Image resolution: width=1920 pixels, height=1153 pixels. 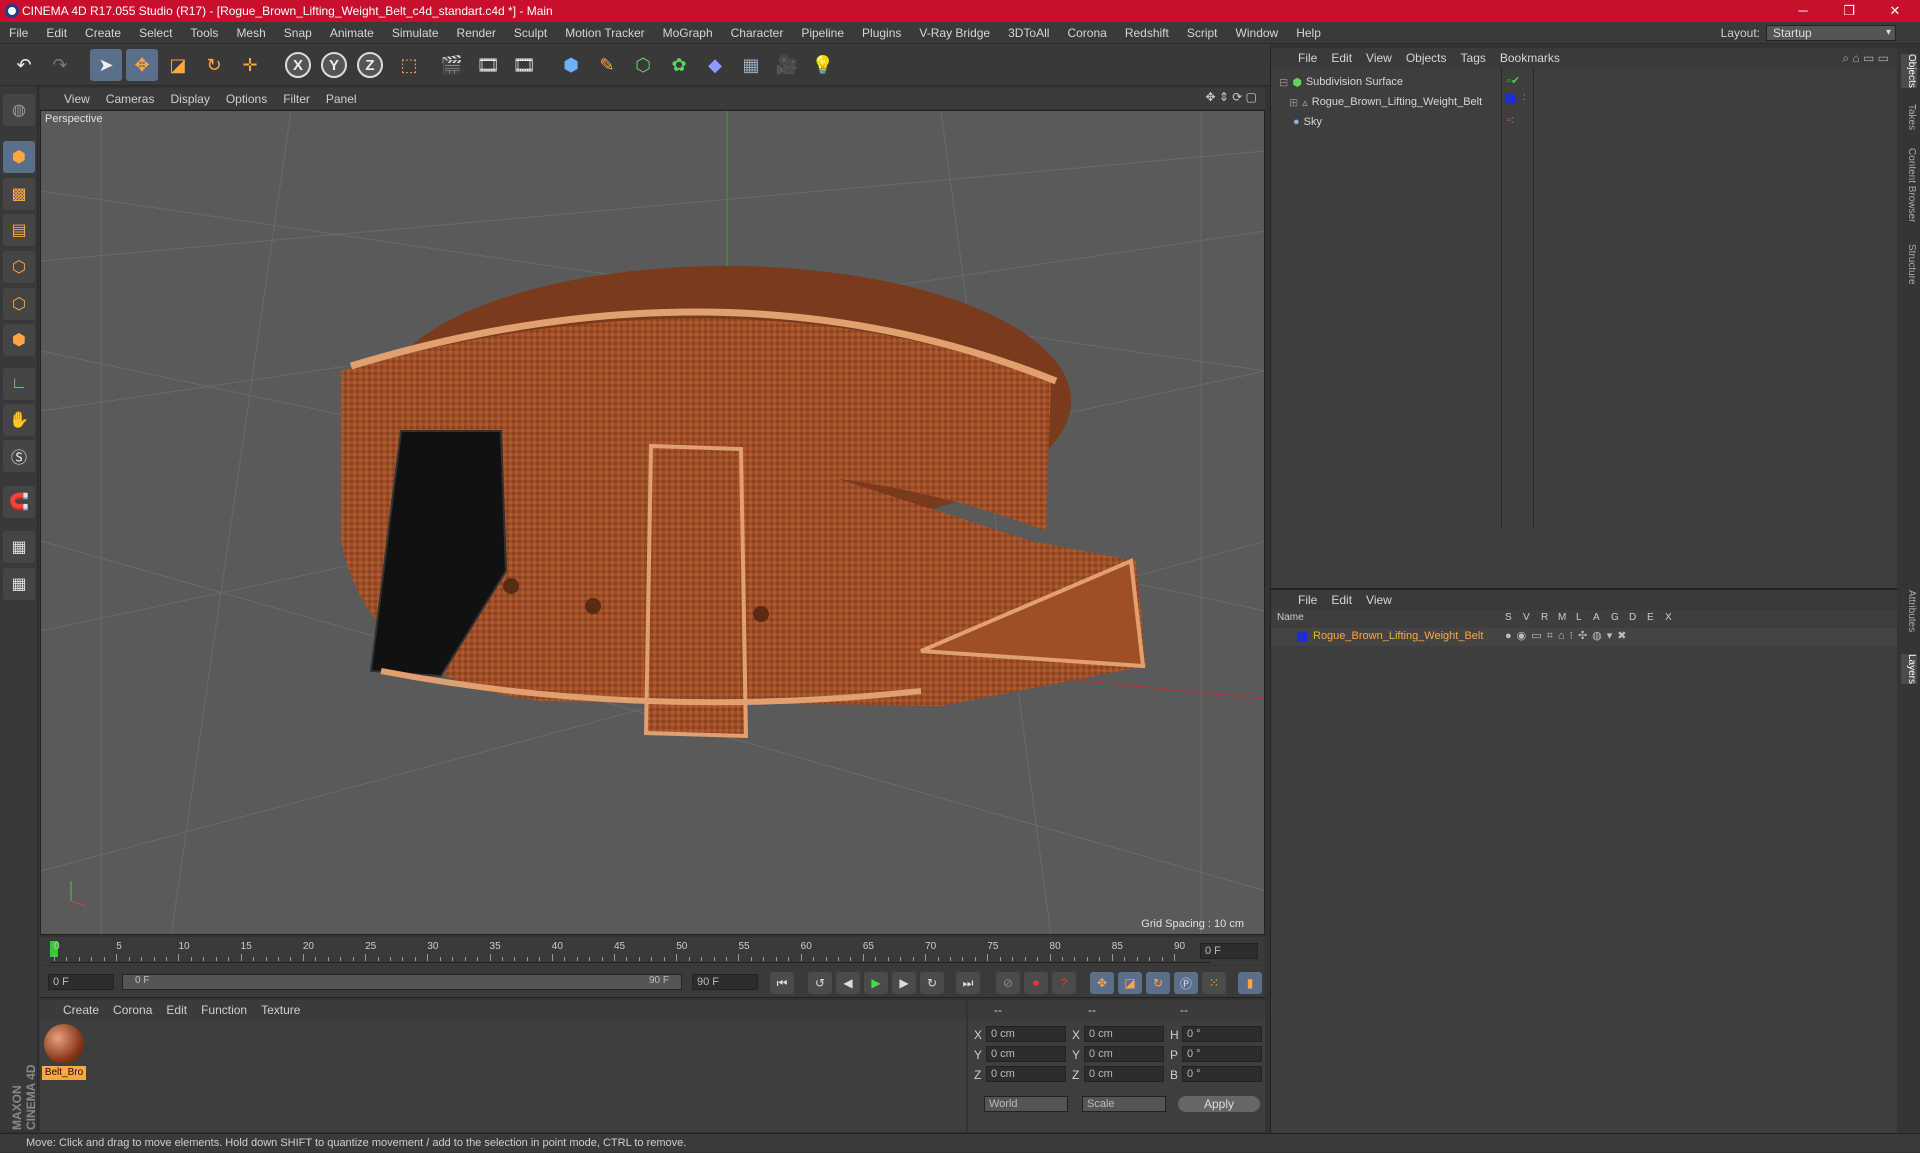 I want to click on menu-corona: Corona, so click(x=1086, y=33).